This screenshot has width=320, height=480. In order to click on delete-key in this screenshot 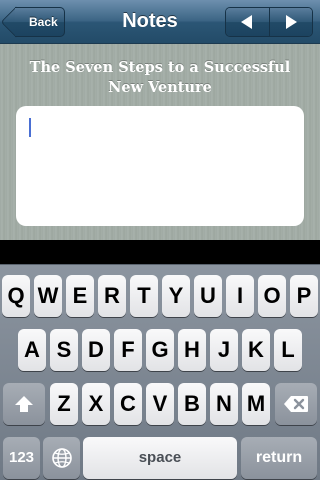, I will do `click(296, 404)`.